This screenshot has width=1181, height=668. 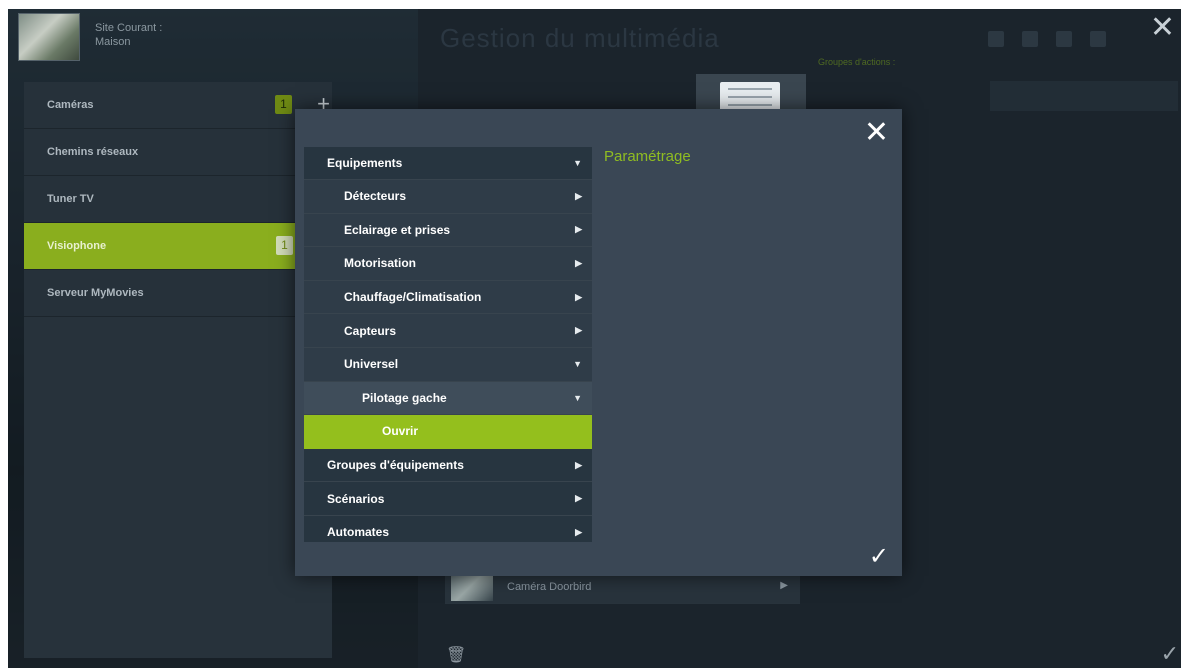 What do you see at coordinates (1084, 96) in the screenshot?
I see `groups-select` at bounding box center [1084, 96].